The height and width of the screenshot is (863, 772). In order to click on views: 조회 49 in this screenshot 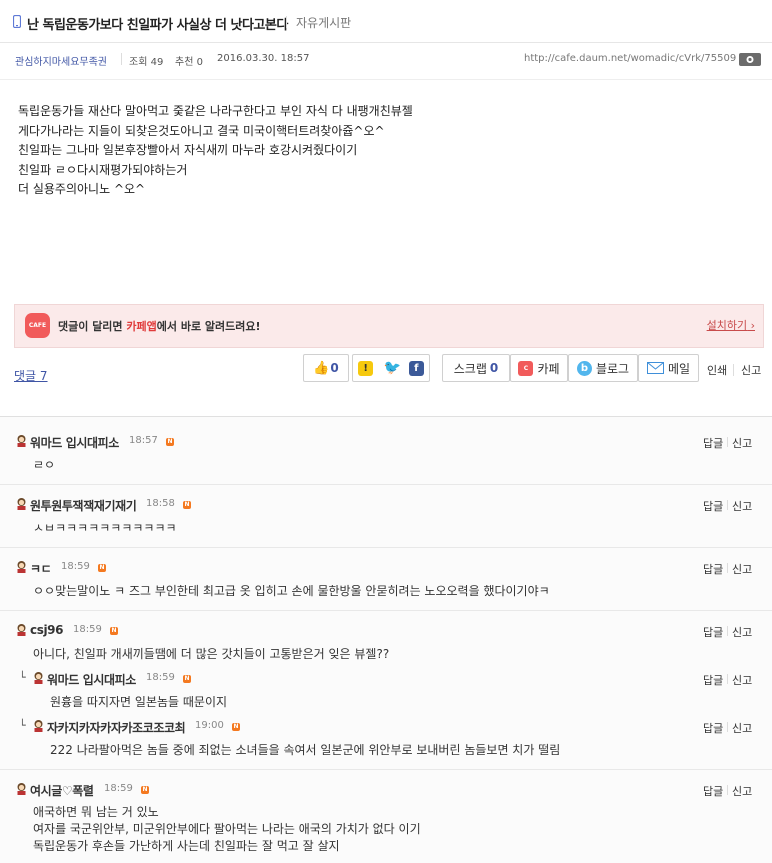, I will do `click(146, 62)`.